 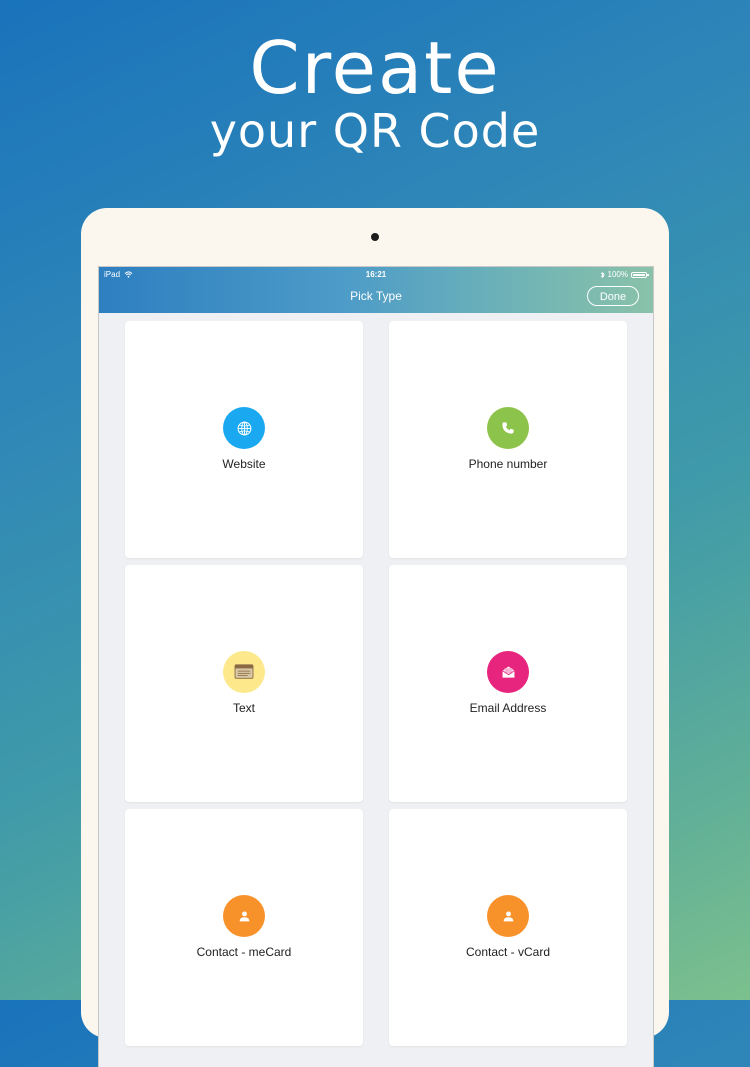 I want to click on tile-label-phone-number: Phone number, so click(x=508, y=464).